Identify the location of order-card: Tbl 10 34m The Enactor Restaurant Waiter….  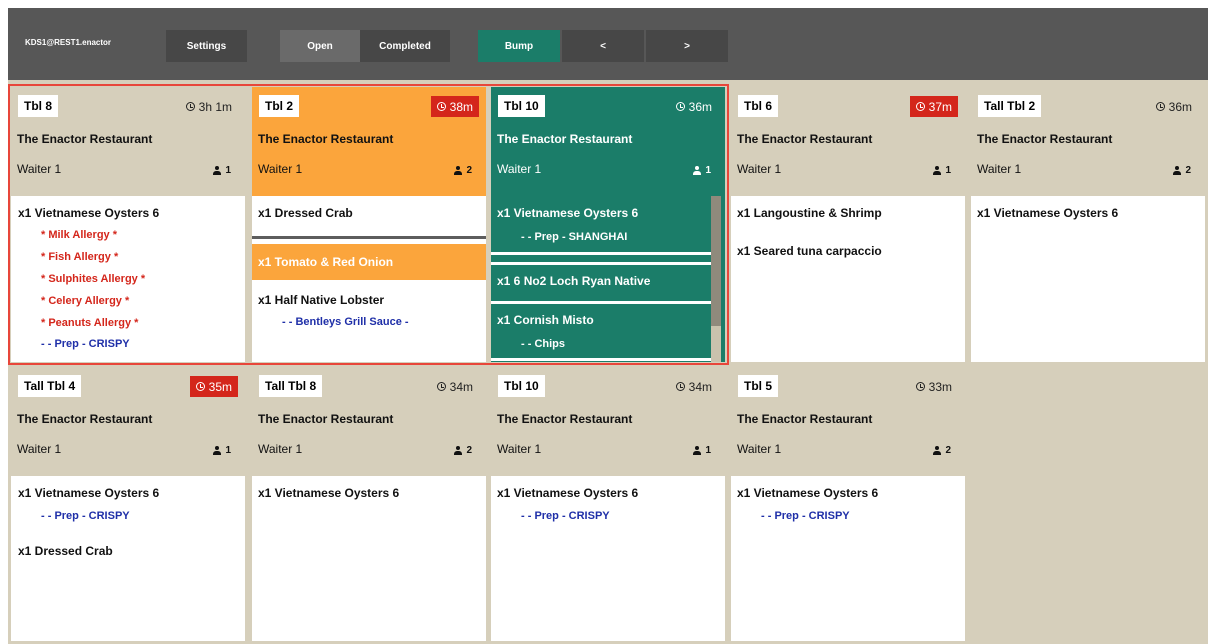
(608, 504).